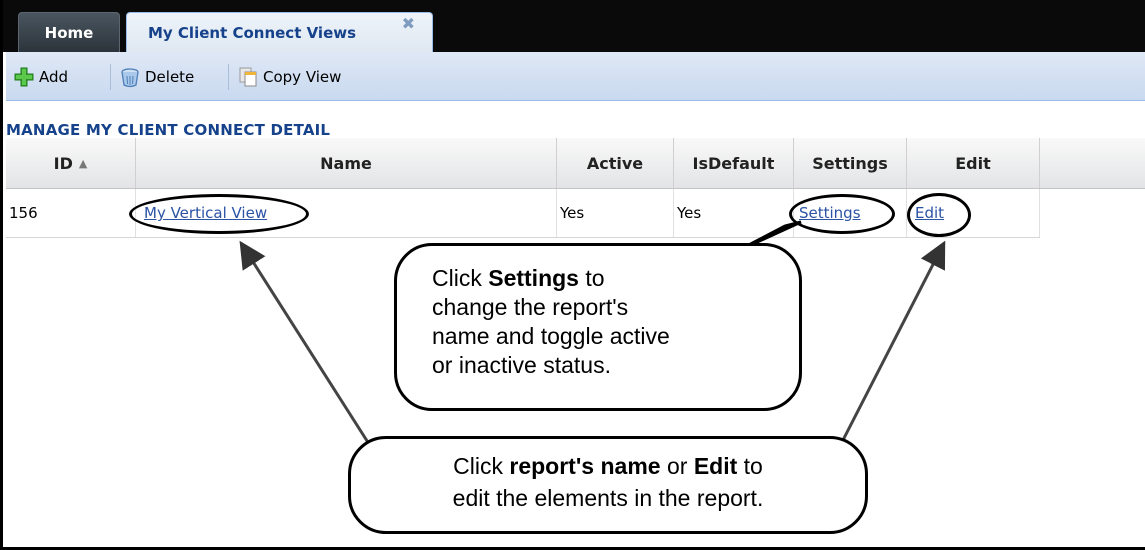 The image size is (1145, 550). I want to click on callout-settings-line-2: change the report's, so click(530, 307).